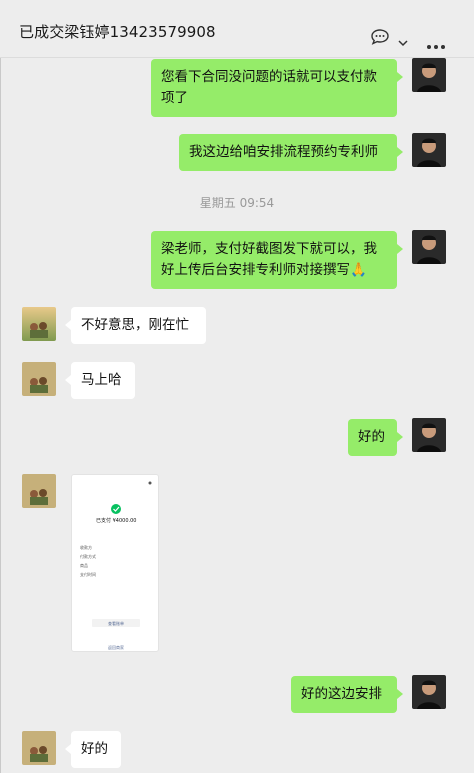  What do you see at coordinates (277, 260) in the screenshot?
I see `message-bubble: 梁老师，支付好截图发下就可以，我 好上传后台安排专利师对接撰写🙏` at bounding box center [277, 260].